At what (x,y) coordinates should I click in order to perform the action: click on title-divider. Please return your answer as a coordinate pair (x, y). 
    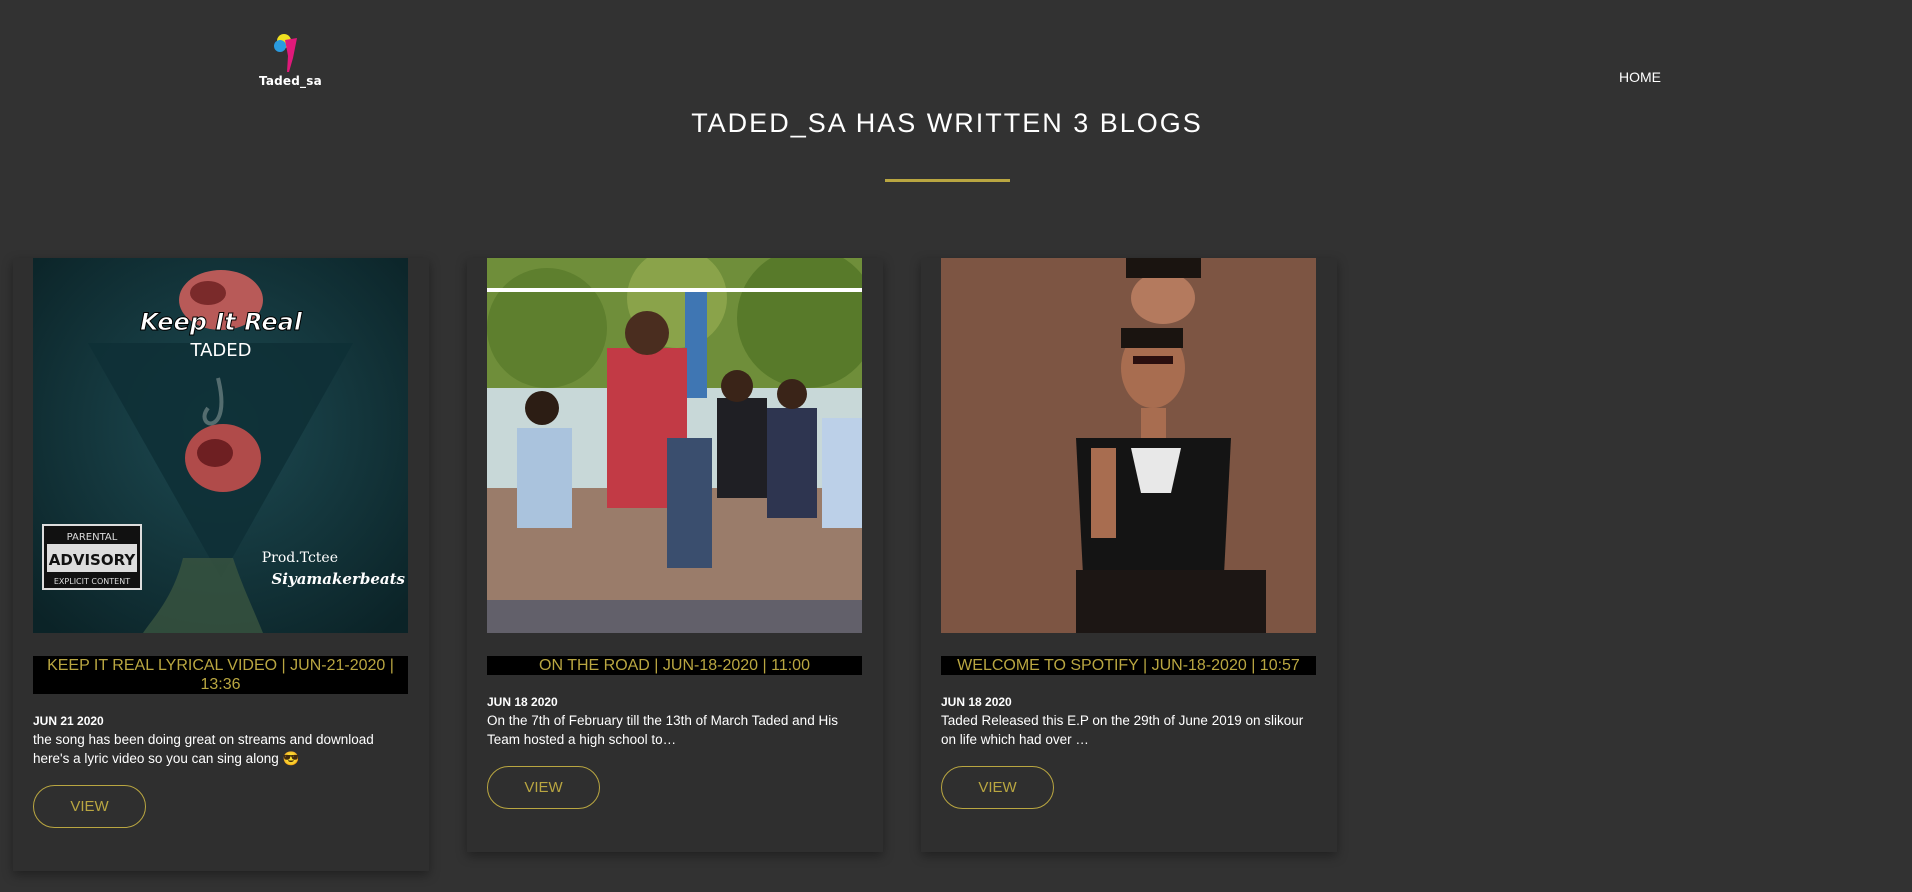
    Looking at the image, I should click on (947, 180).